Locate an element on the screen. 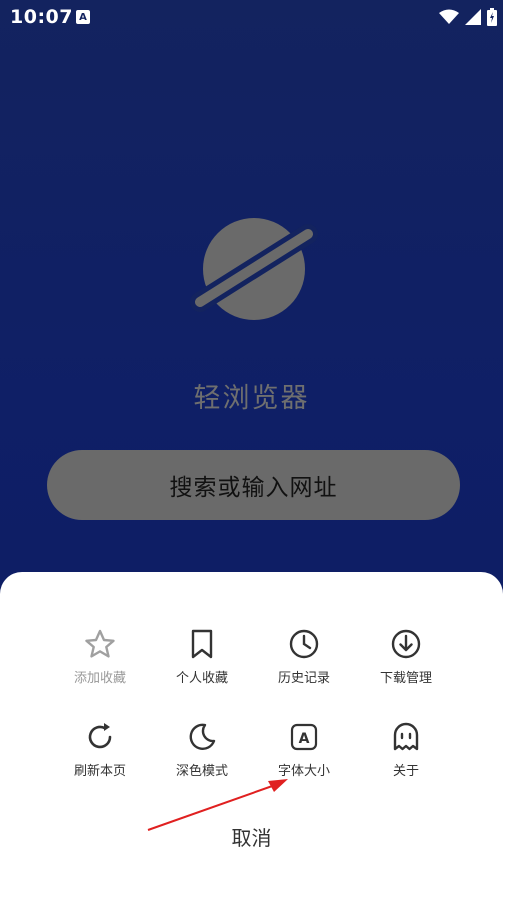 This screenshot has height=901, width=507. app-logo is located at coordinates (254, 269).